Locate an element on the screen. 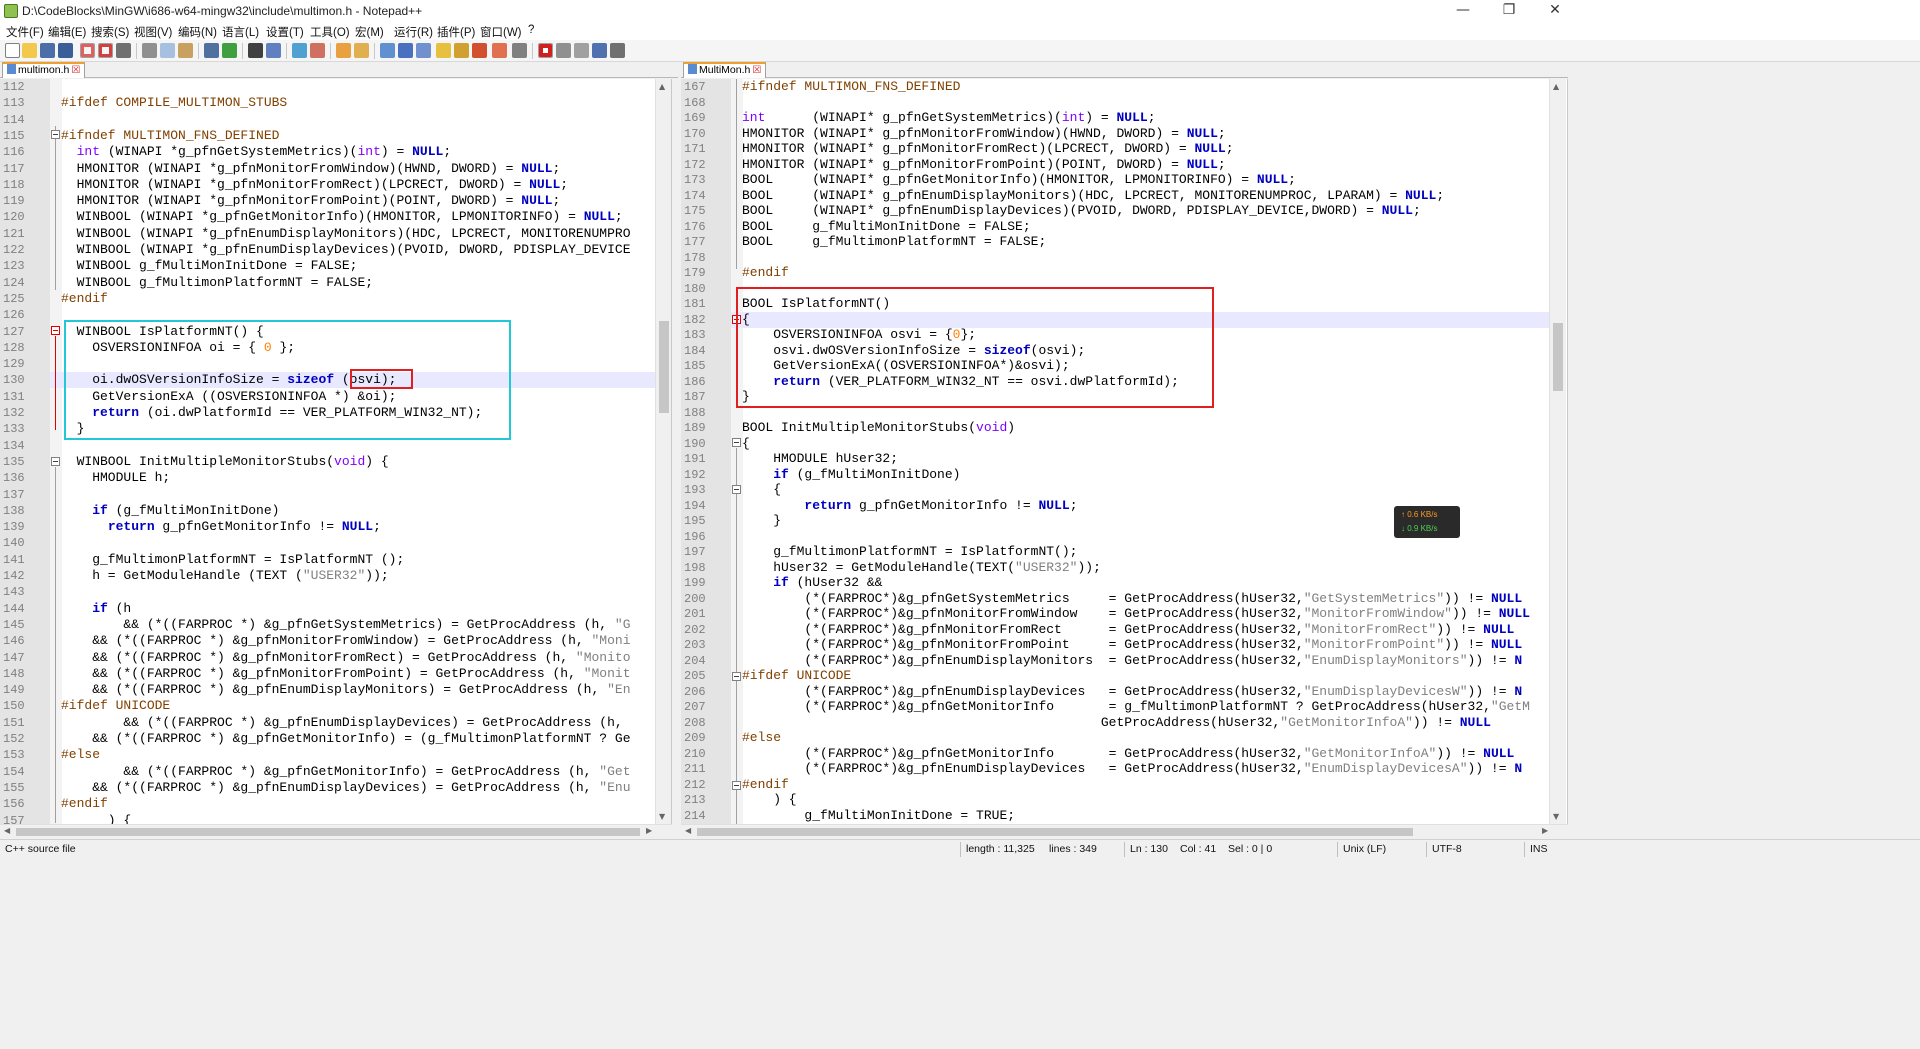  menu-encoding: 编码(N) is located at coordinates (197, 32).